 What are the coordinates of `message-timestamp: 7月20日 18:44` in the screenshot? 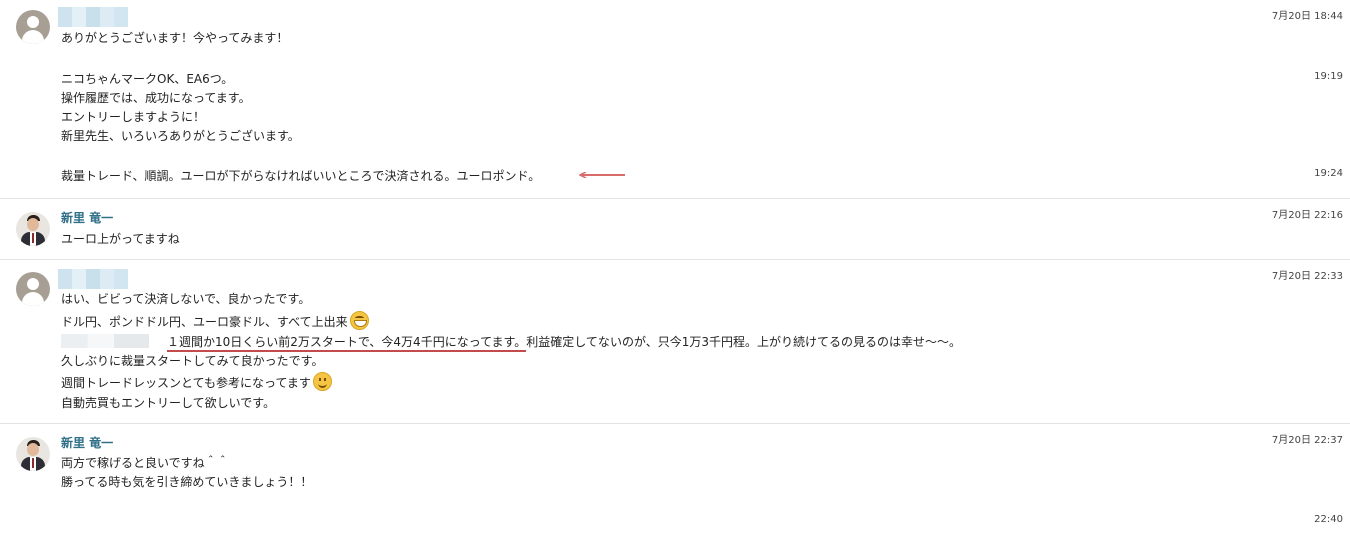 It's located at (1307, 16).